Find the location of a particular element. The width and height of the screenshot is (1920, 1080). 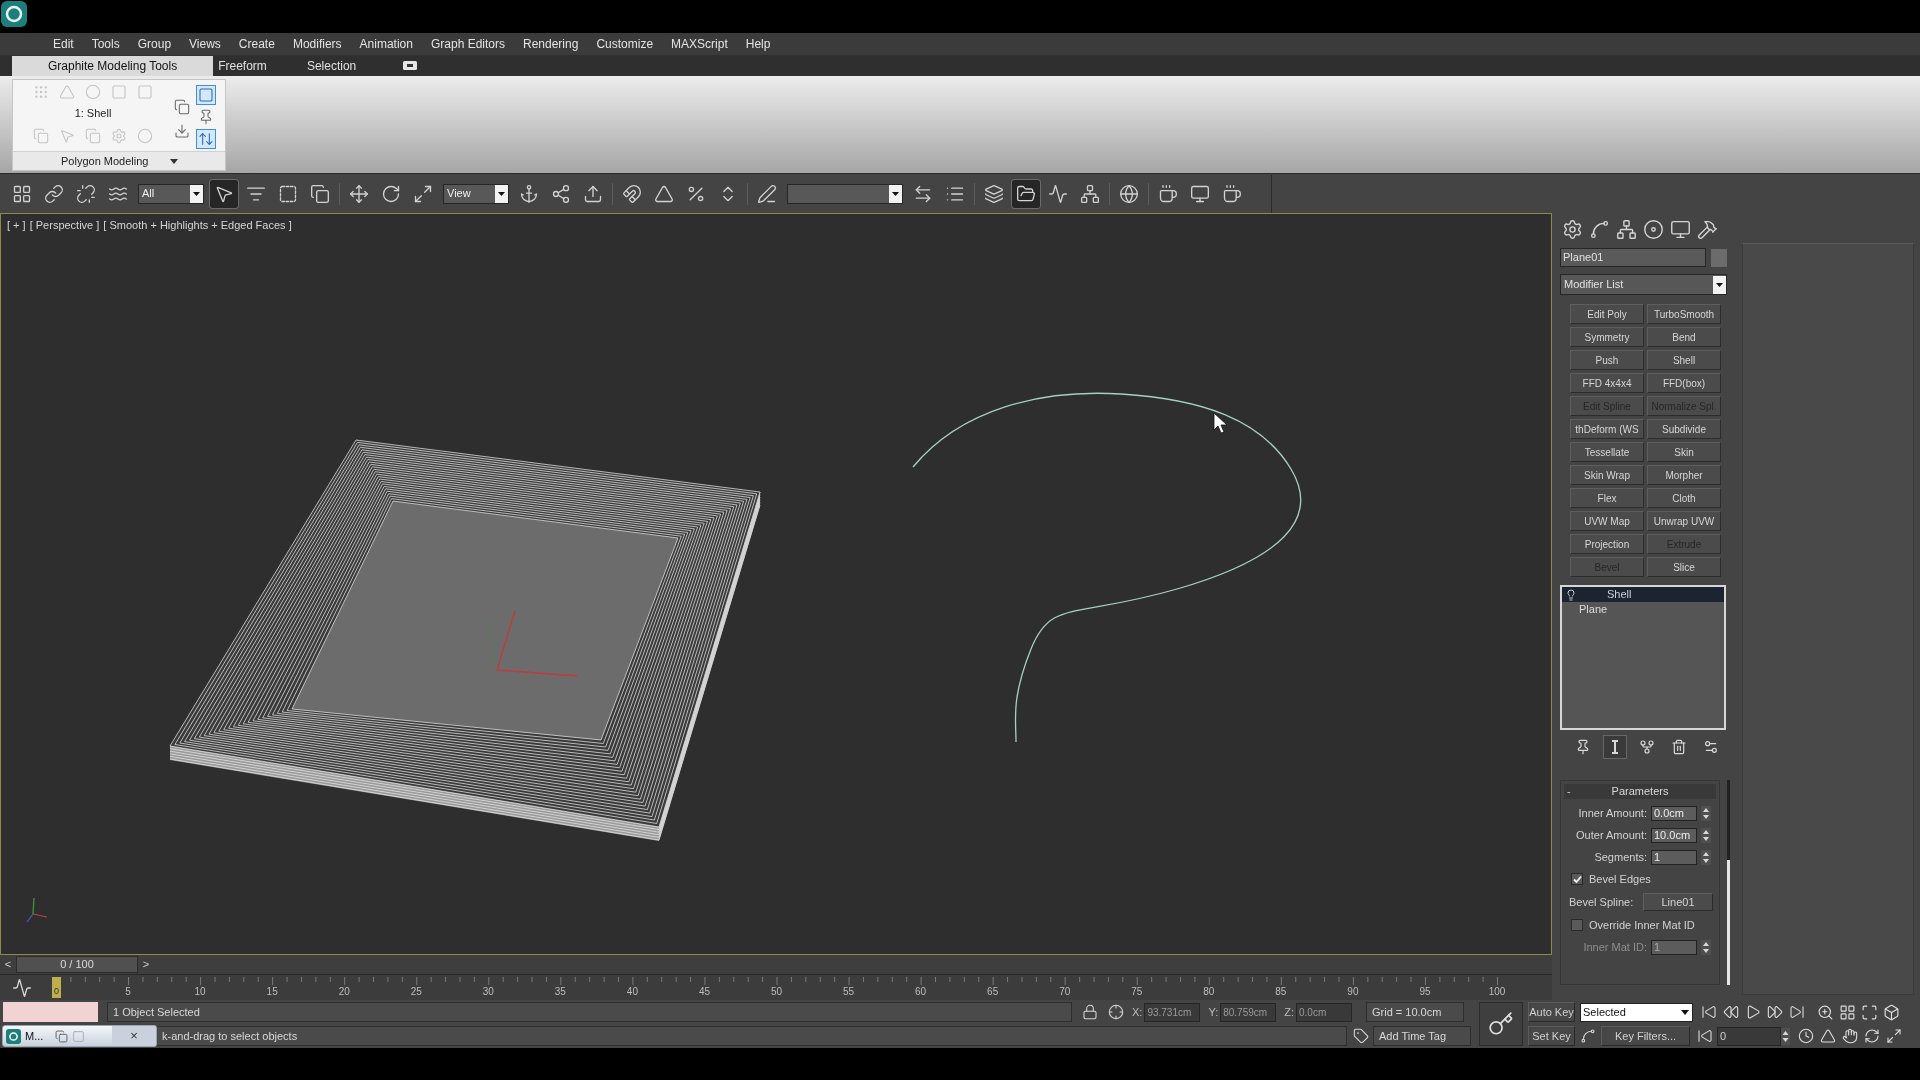

pick-button: Line01 is located at coordinates (1678, 902).